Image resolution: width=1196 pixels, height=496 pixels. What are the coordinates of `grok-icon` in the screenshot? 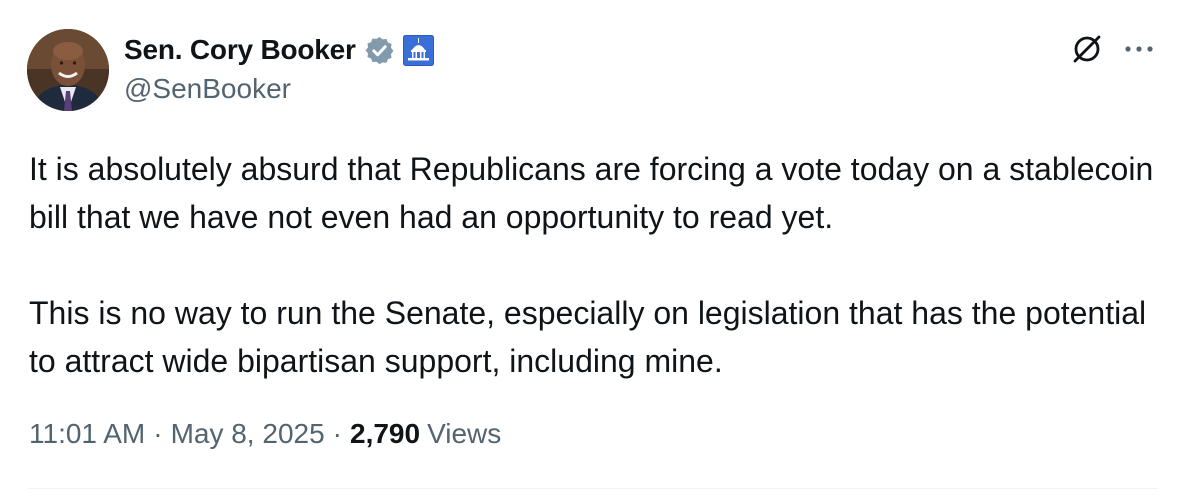 It's located at (1087, 49).